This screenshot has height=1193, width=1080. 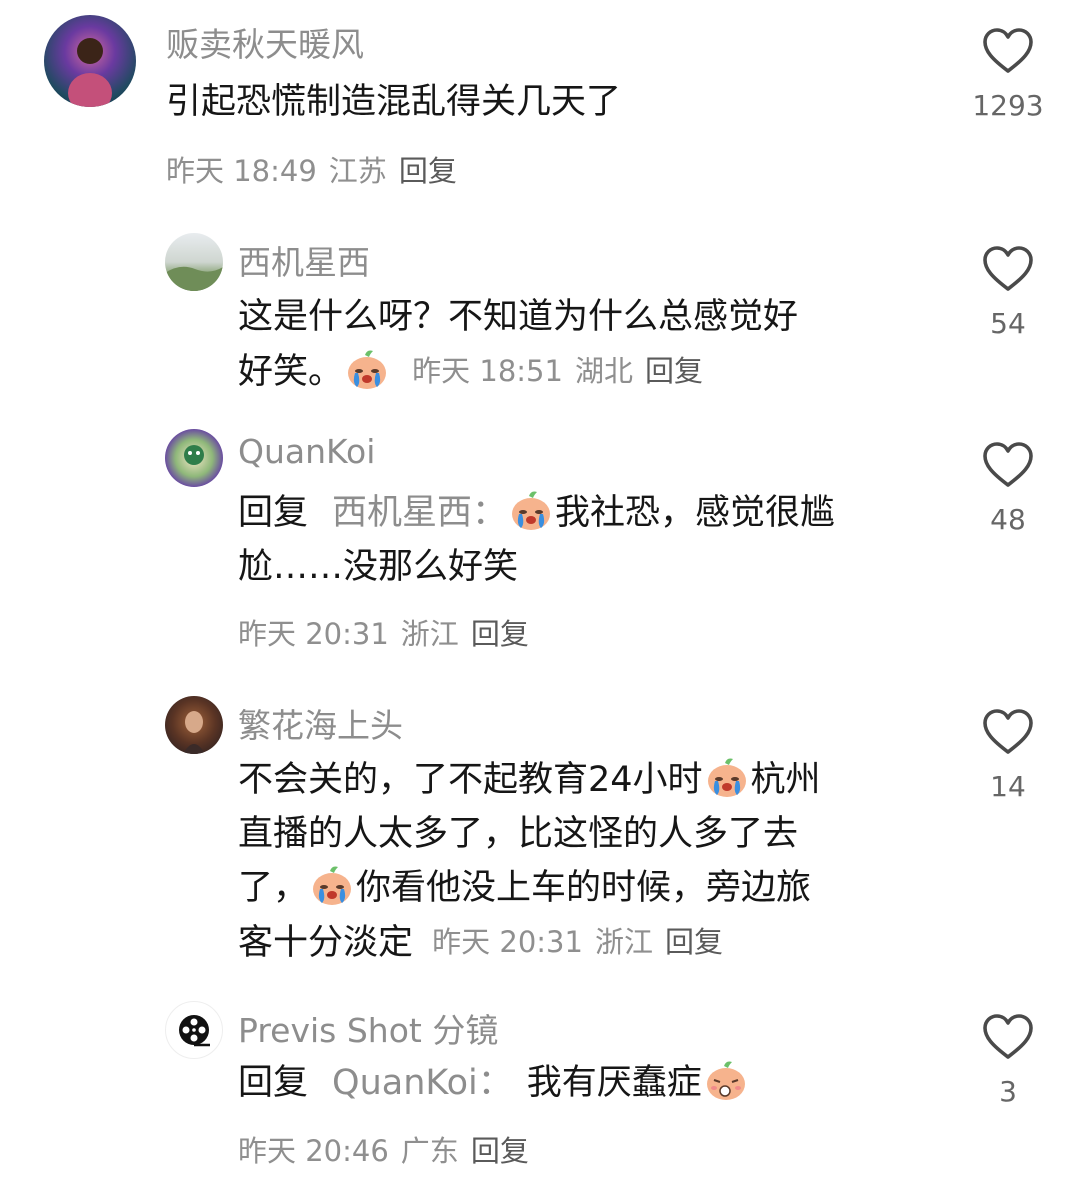 I want to click on comment-text: 我社恐，感觉很尴, so click(x=695, y=513).